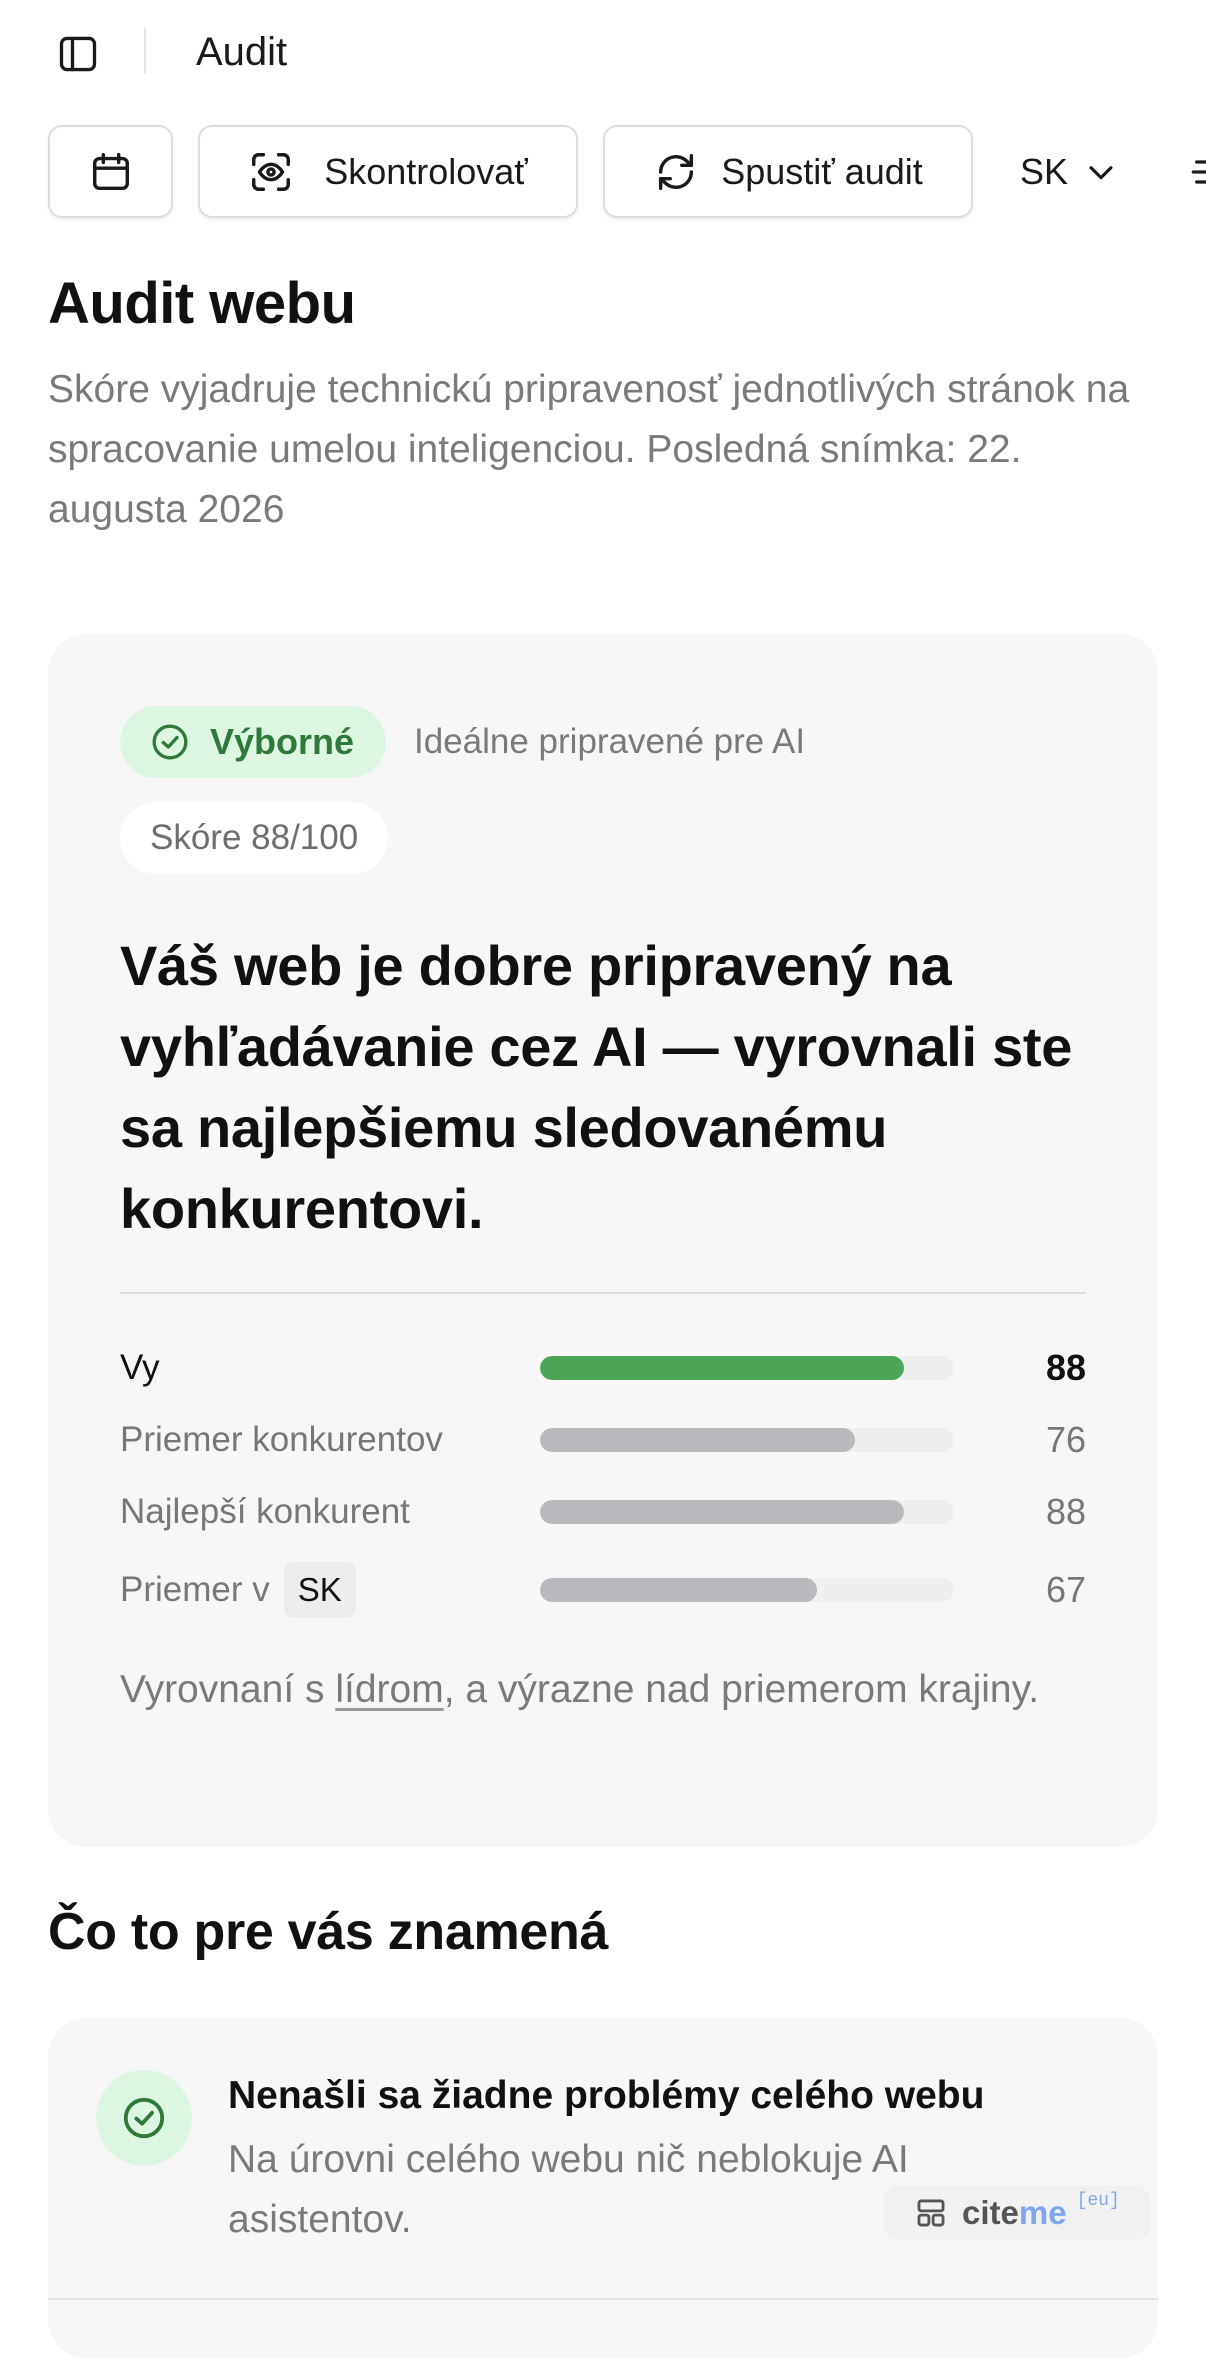 The image size is (1206, 2358). What do you see at coordinates (606, 2095) in the screenshot?
I see `meaning-item-title: Nenašli sa žiadne problémy celého webu` at bounding box center [606, 2095].